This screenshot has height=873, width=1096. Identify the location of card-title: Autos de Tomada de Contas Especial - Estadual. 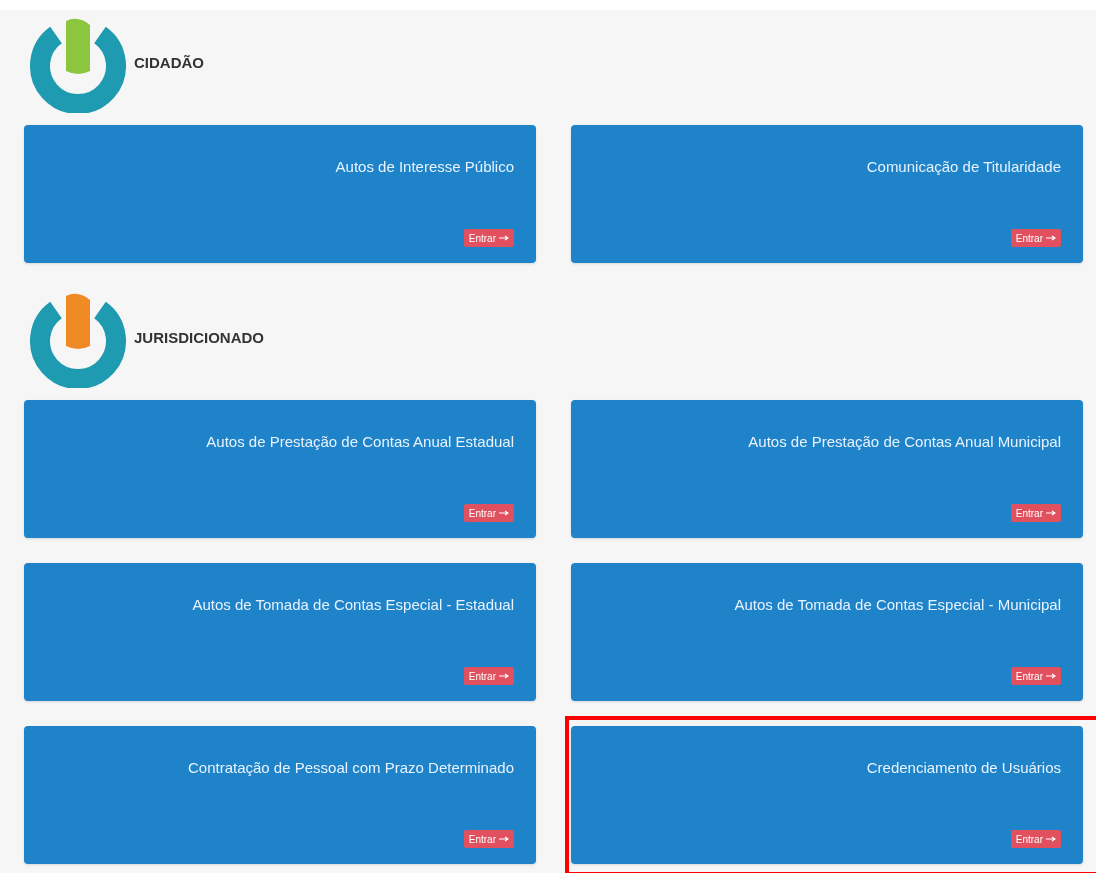
(353, 605).